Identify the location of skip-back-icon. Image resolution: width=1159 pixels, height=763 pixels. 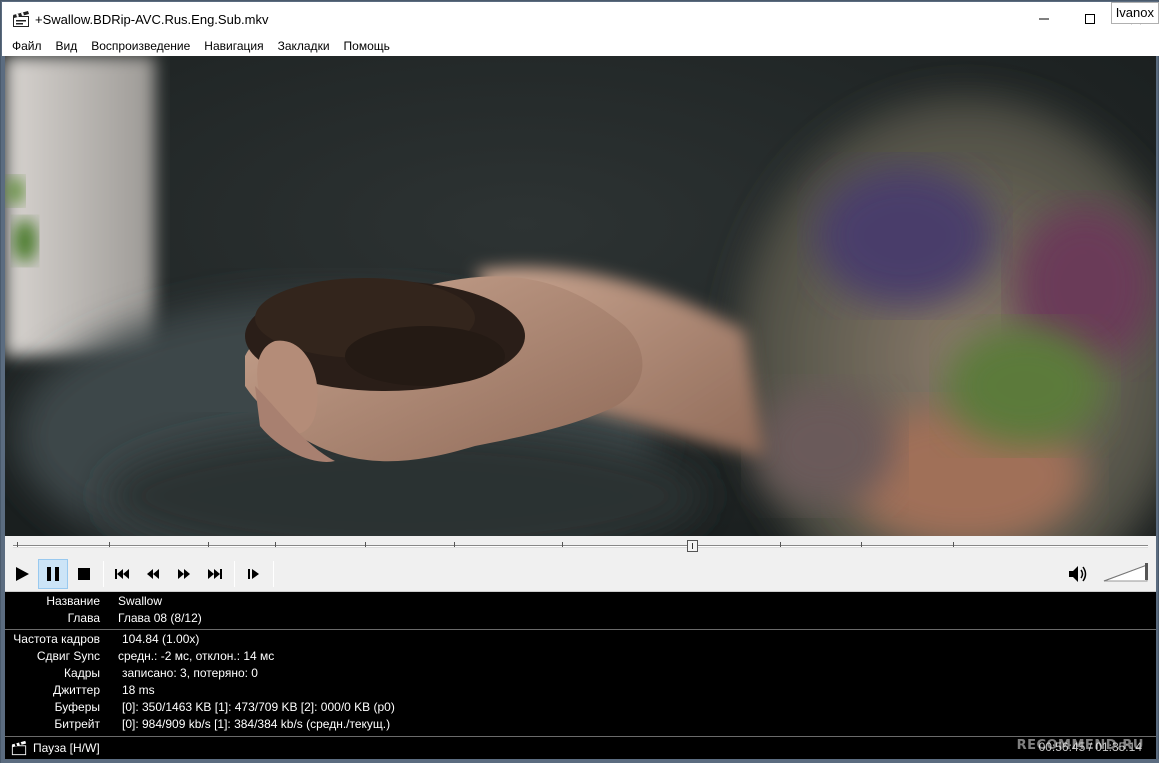
(122, 574).